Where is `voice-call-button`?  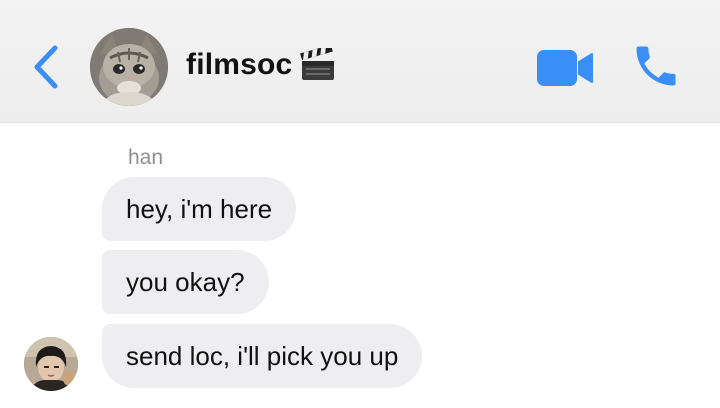 voice-call-button is located at coordinates (656, 66).